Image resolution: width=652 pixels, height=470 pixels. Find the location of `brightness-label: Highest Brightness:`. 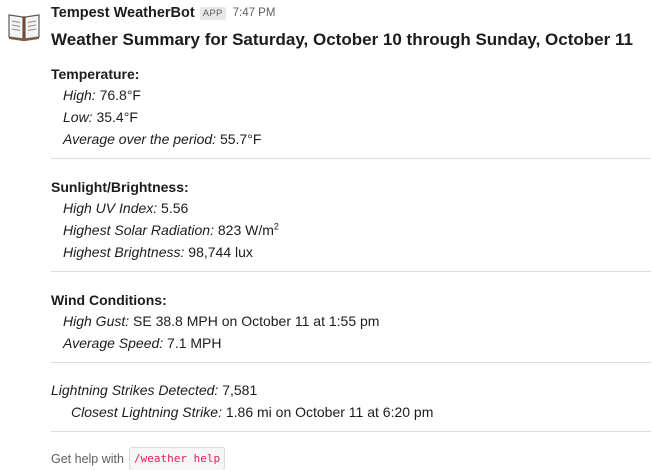

brightness-label: Highest Brightness: is located at coordinates (124, 252).